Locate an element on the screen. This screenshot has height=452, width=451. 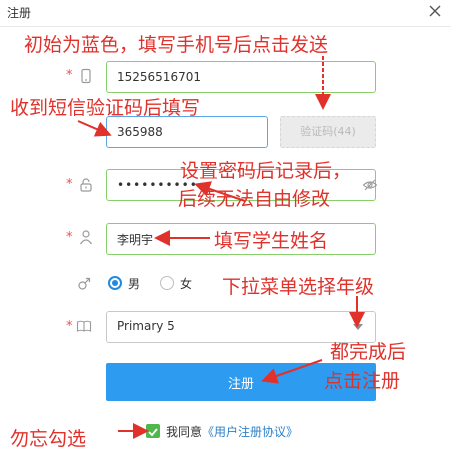
phone-input is located at coordinates (241, 77).